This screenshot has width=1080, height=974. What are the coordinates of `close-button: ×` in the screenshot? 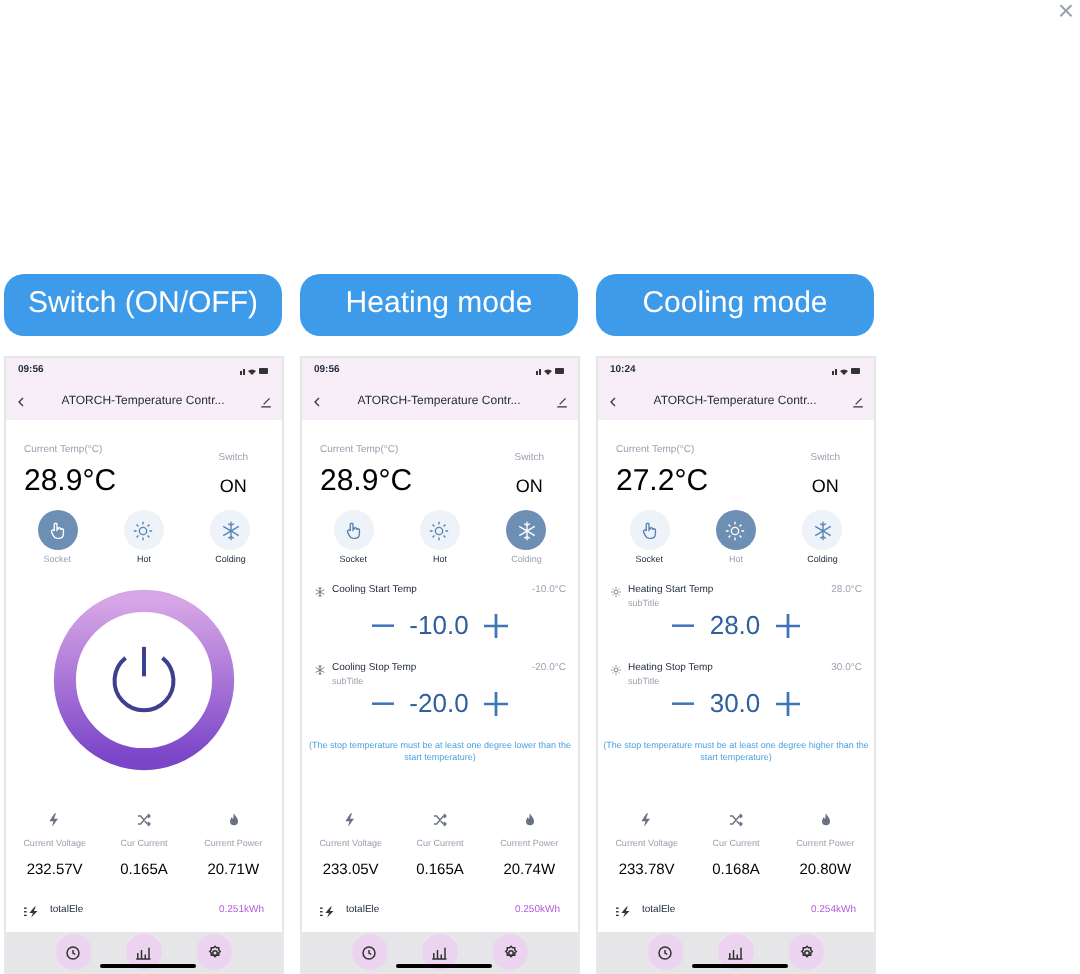 It's located at (1065, 12).